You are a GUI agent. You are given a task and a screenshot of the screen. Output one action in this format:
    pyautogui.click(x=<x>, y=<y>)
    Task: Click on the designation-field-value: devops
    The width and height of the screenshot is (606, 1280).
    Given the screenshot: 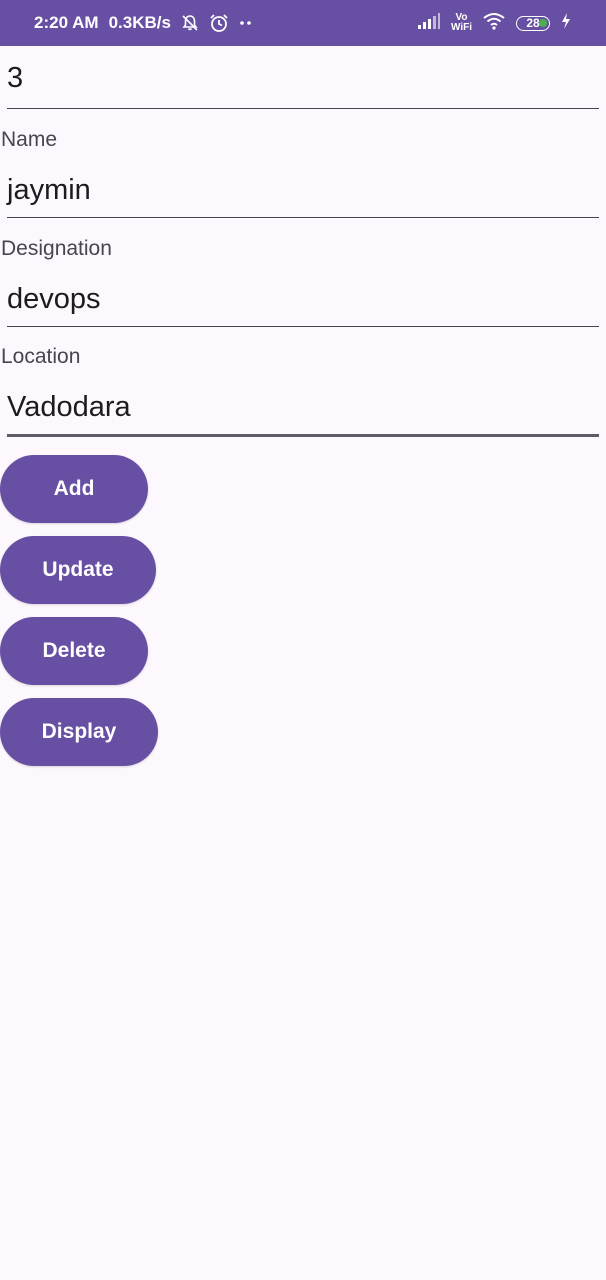 What is the action you would take?
    pyautogui.click(x=54, y=299)
    